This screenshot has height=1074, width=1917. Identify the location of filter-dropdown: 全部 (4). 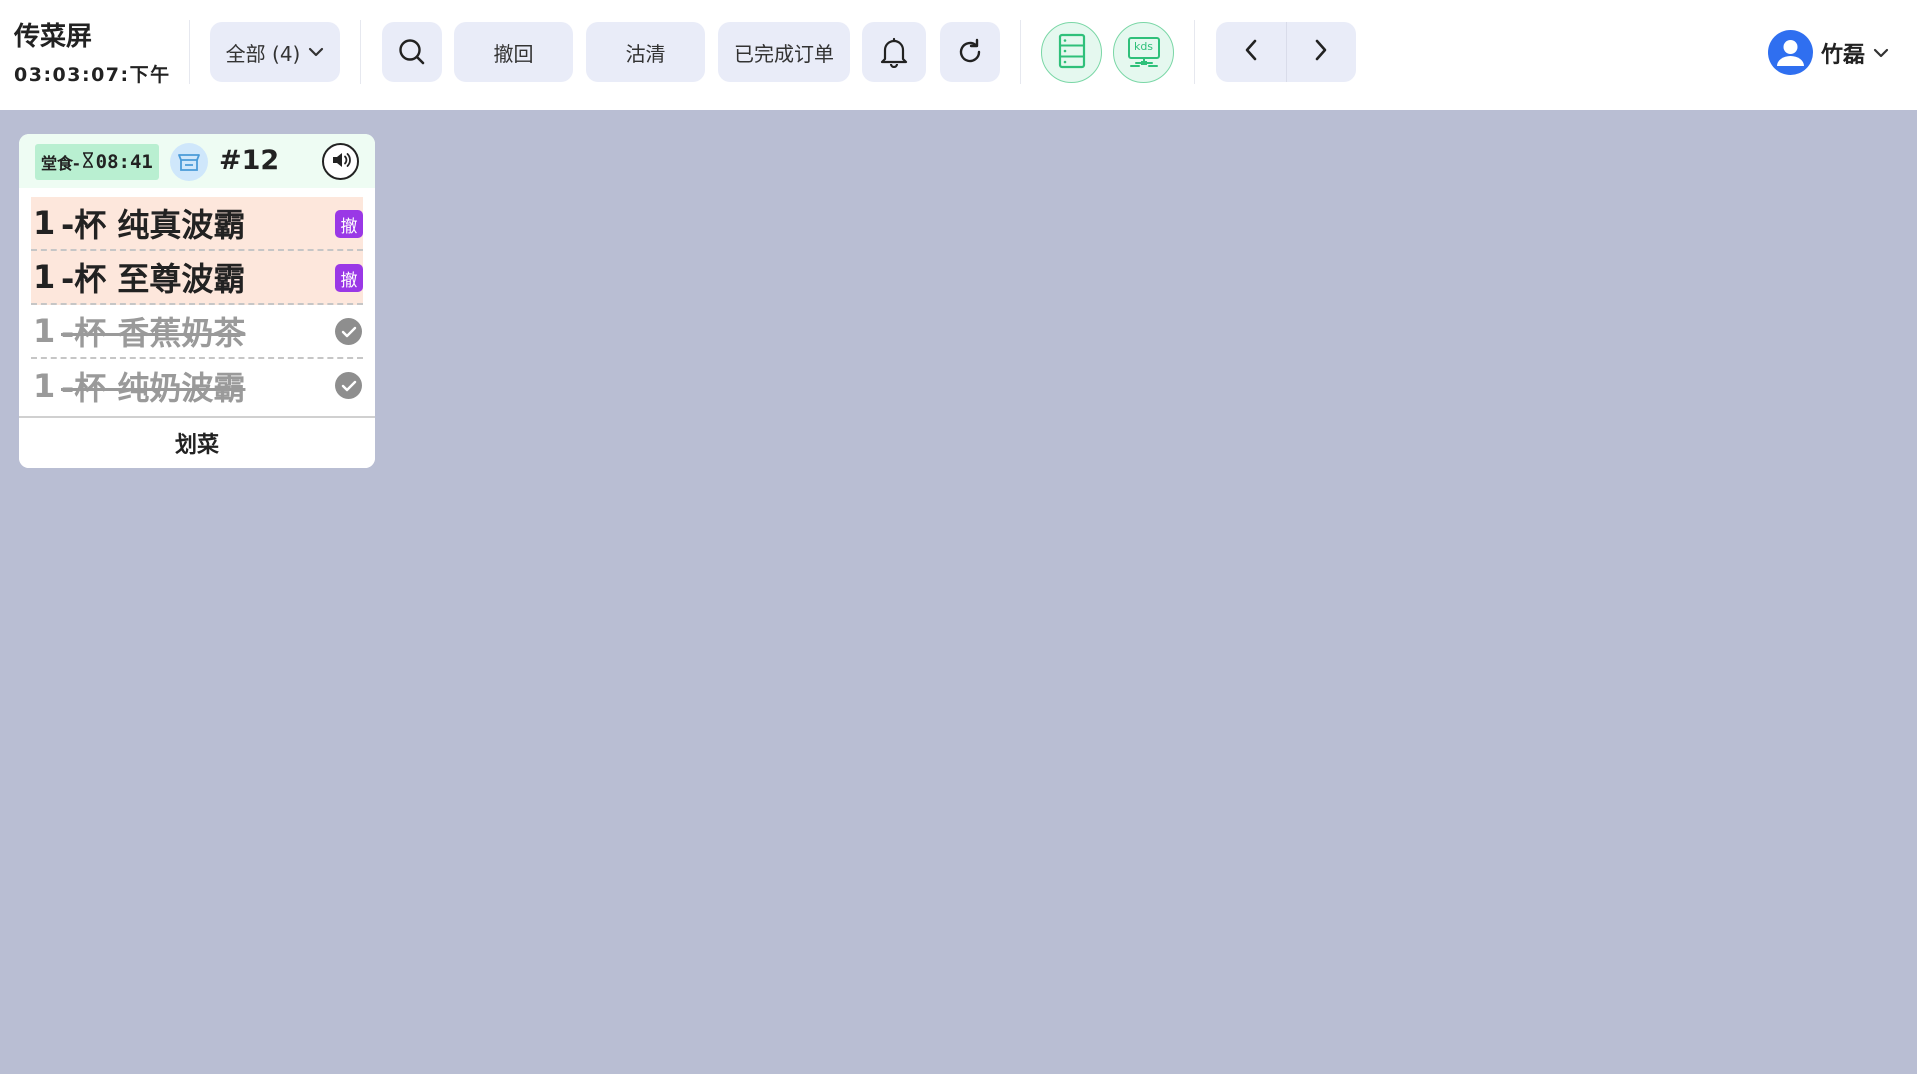
(275, 52).